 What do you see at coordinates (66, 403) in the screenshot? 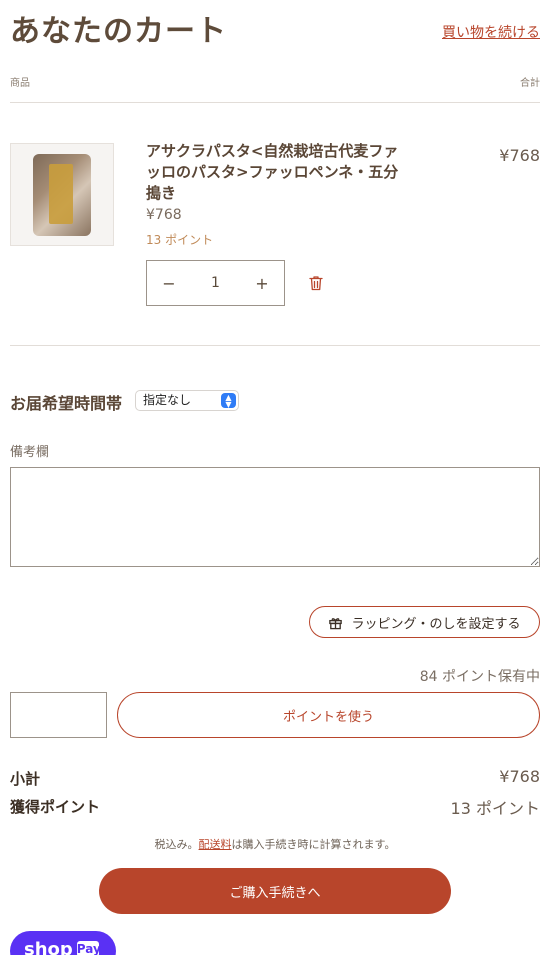
I see `delivery-time-label: お届希望時間帯` at bounding box center [66, 403].